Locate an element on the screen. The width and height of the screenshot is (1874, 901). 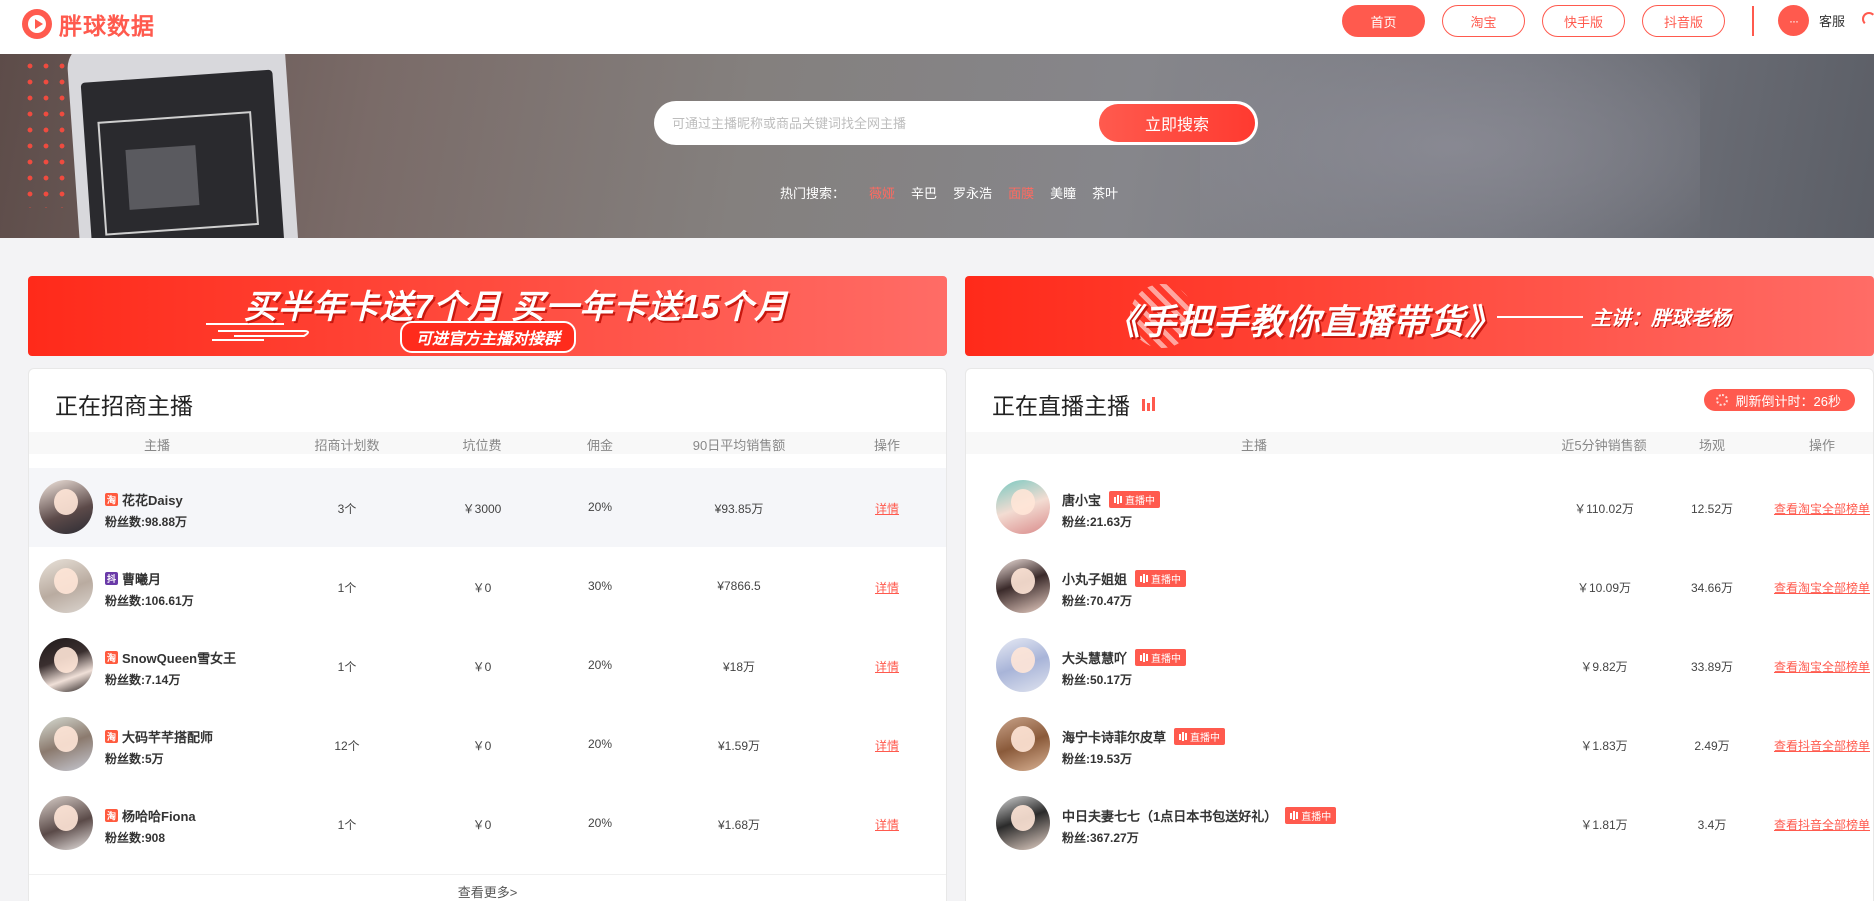
views: 3.4万 is located at coordinates (1712, 825).